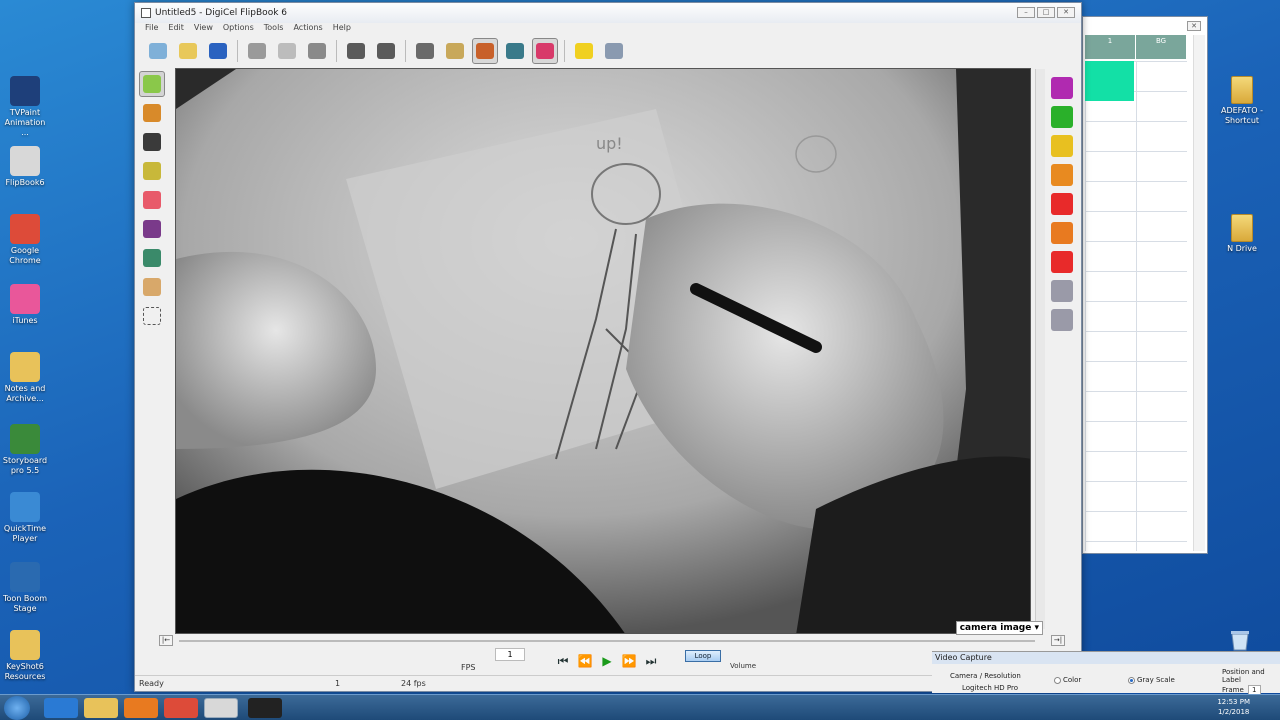  I want to click on menu-edit: Edit, so click(176, 29).